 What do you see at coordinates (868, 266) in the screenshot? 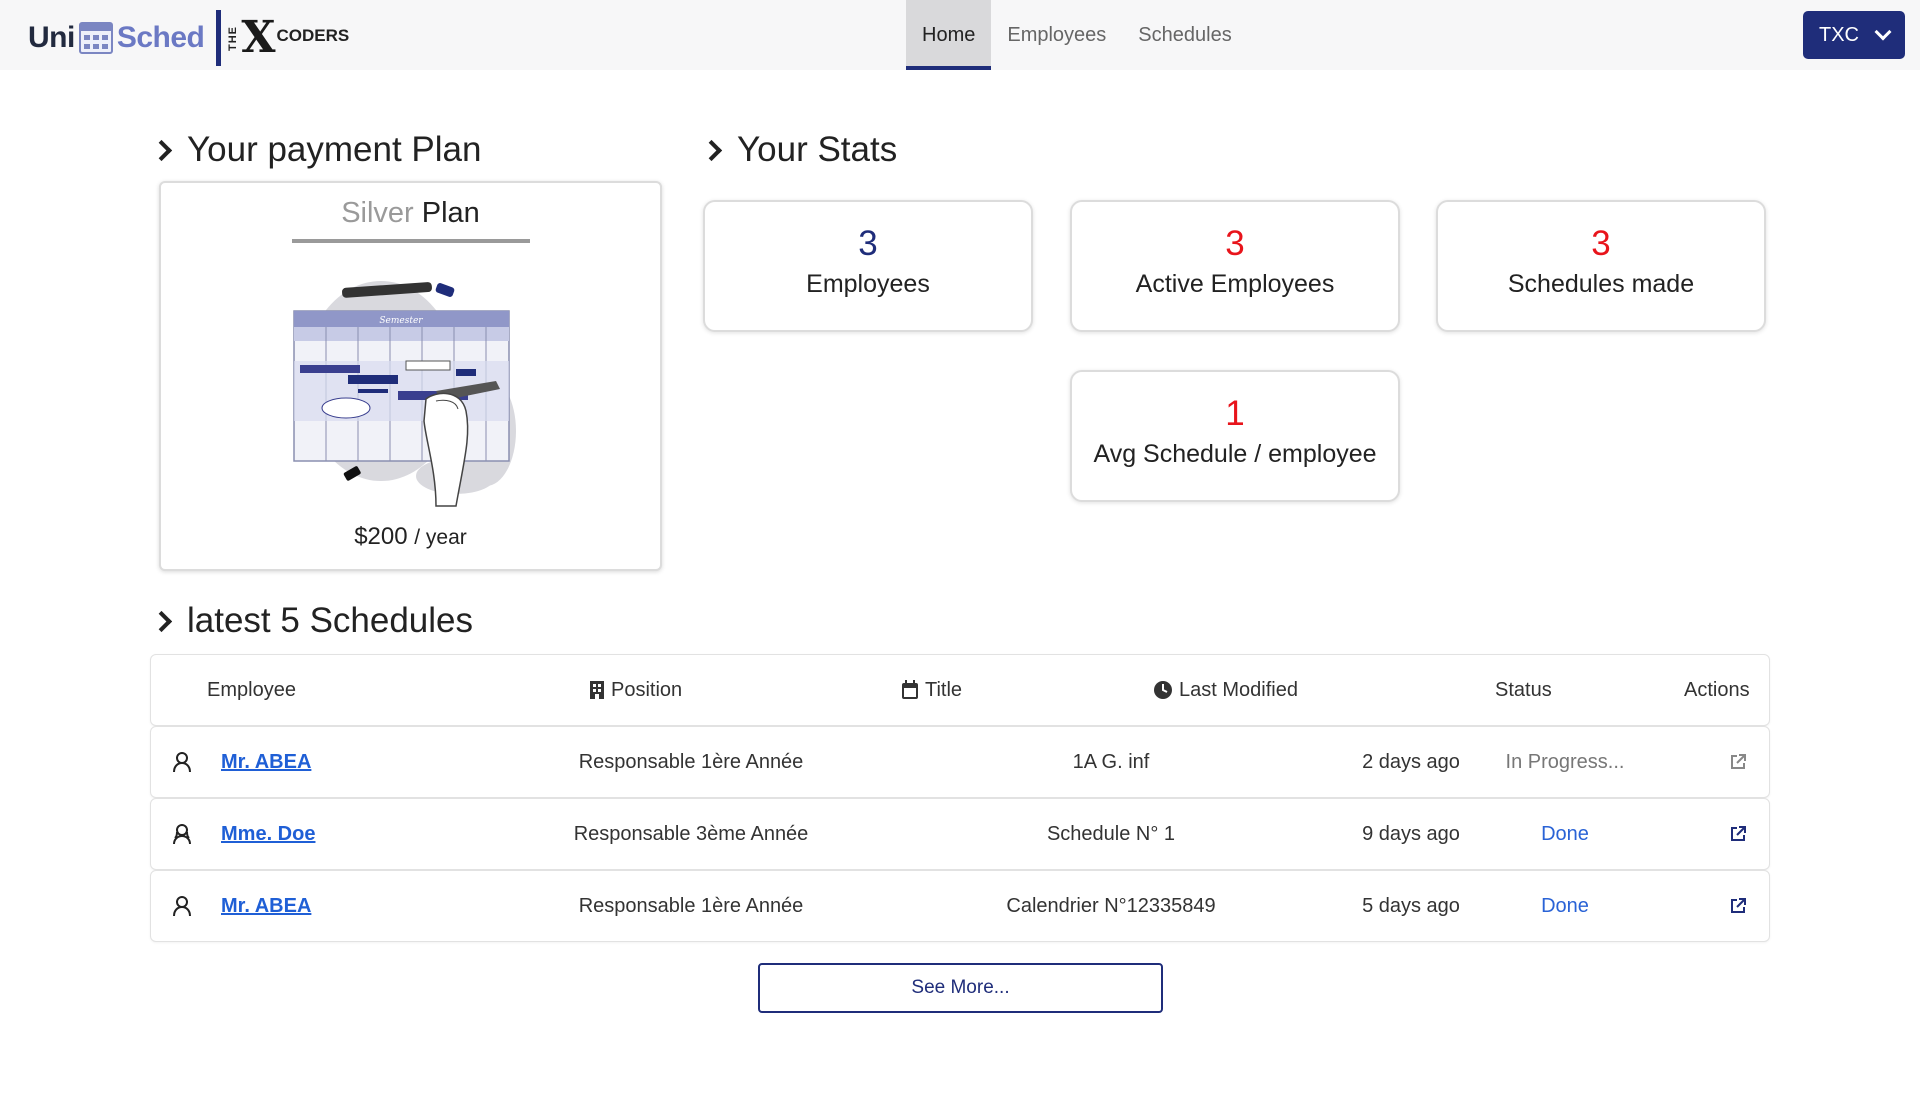
I see `stat-card-employees: 3 Employees` at bounding box center [868, 266].